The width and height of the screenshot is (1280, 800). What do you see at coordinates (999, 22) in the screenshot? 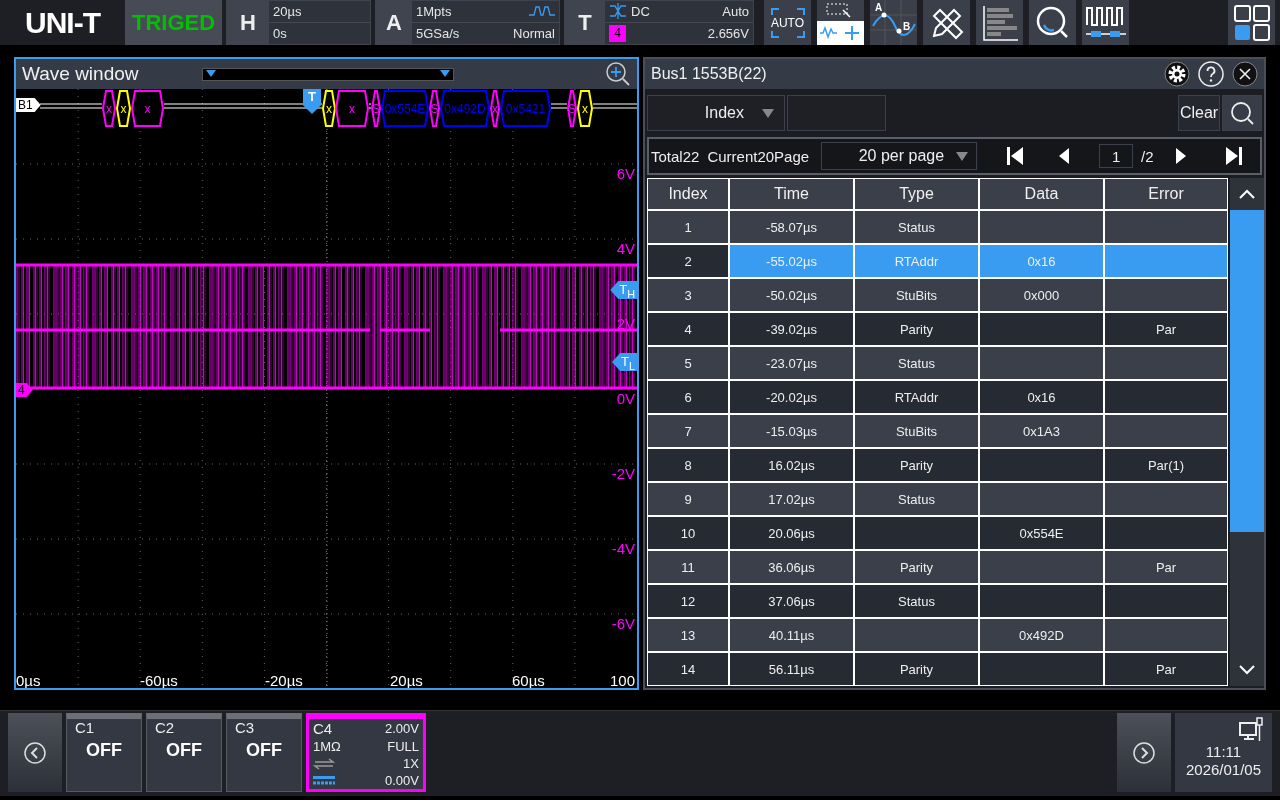
I see `bar-list-icon` at bounding box center [999, 22].